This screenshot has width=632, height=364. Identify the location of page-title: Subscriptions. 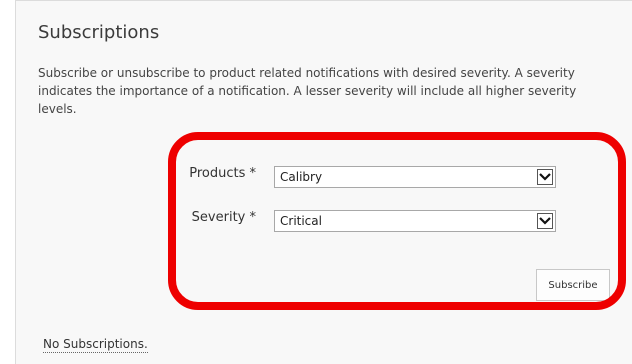
(99, 32).